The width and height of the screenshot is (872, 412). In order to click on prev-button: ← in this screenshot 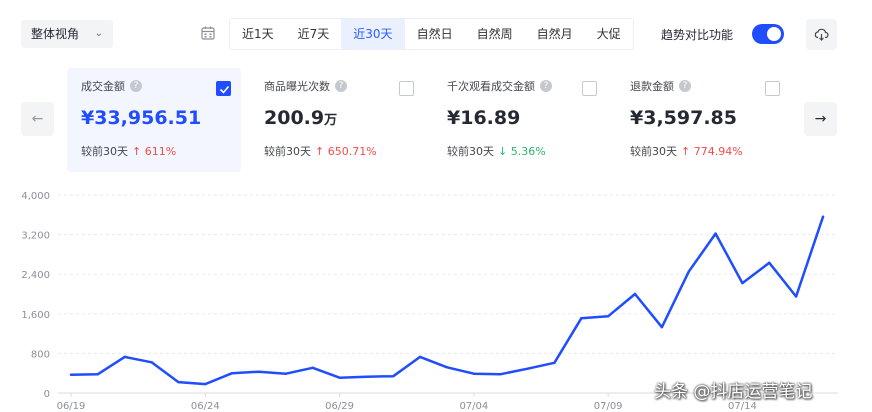, I will do `click(37, 119)`.